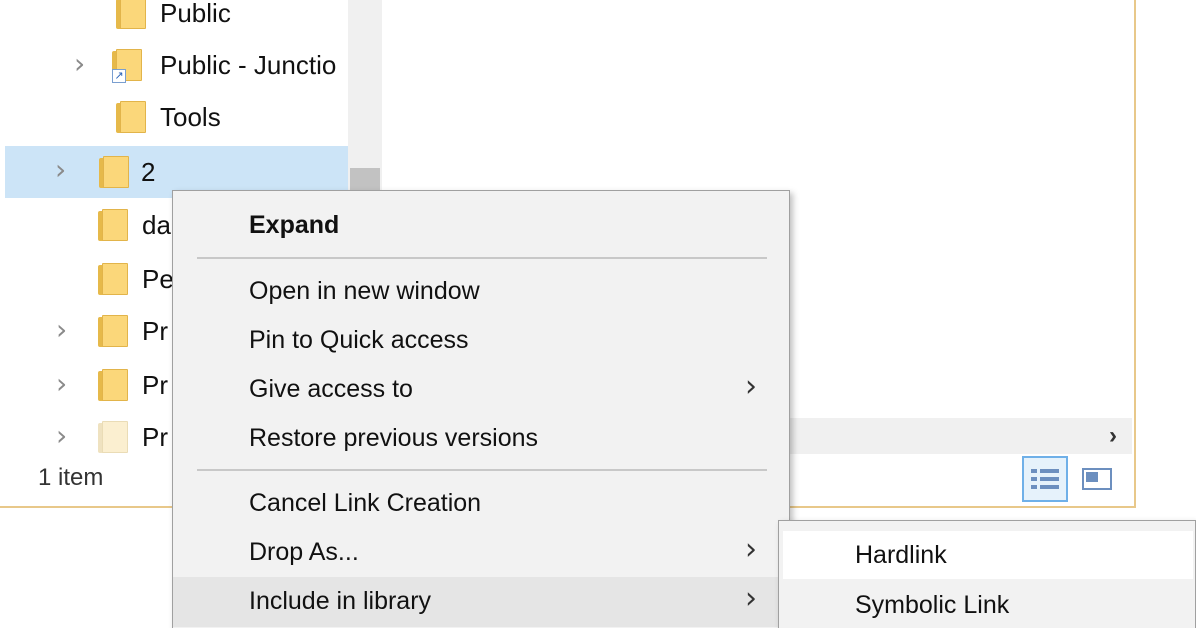 Image resolution: width=1196 pixels, height=628 pixels. Describe the element at coordinates (481, 341) in the screenshot. I see `menu-item-pin-quick-access: Pin to Quick access` at that location.